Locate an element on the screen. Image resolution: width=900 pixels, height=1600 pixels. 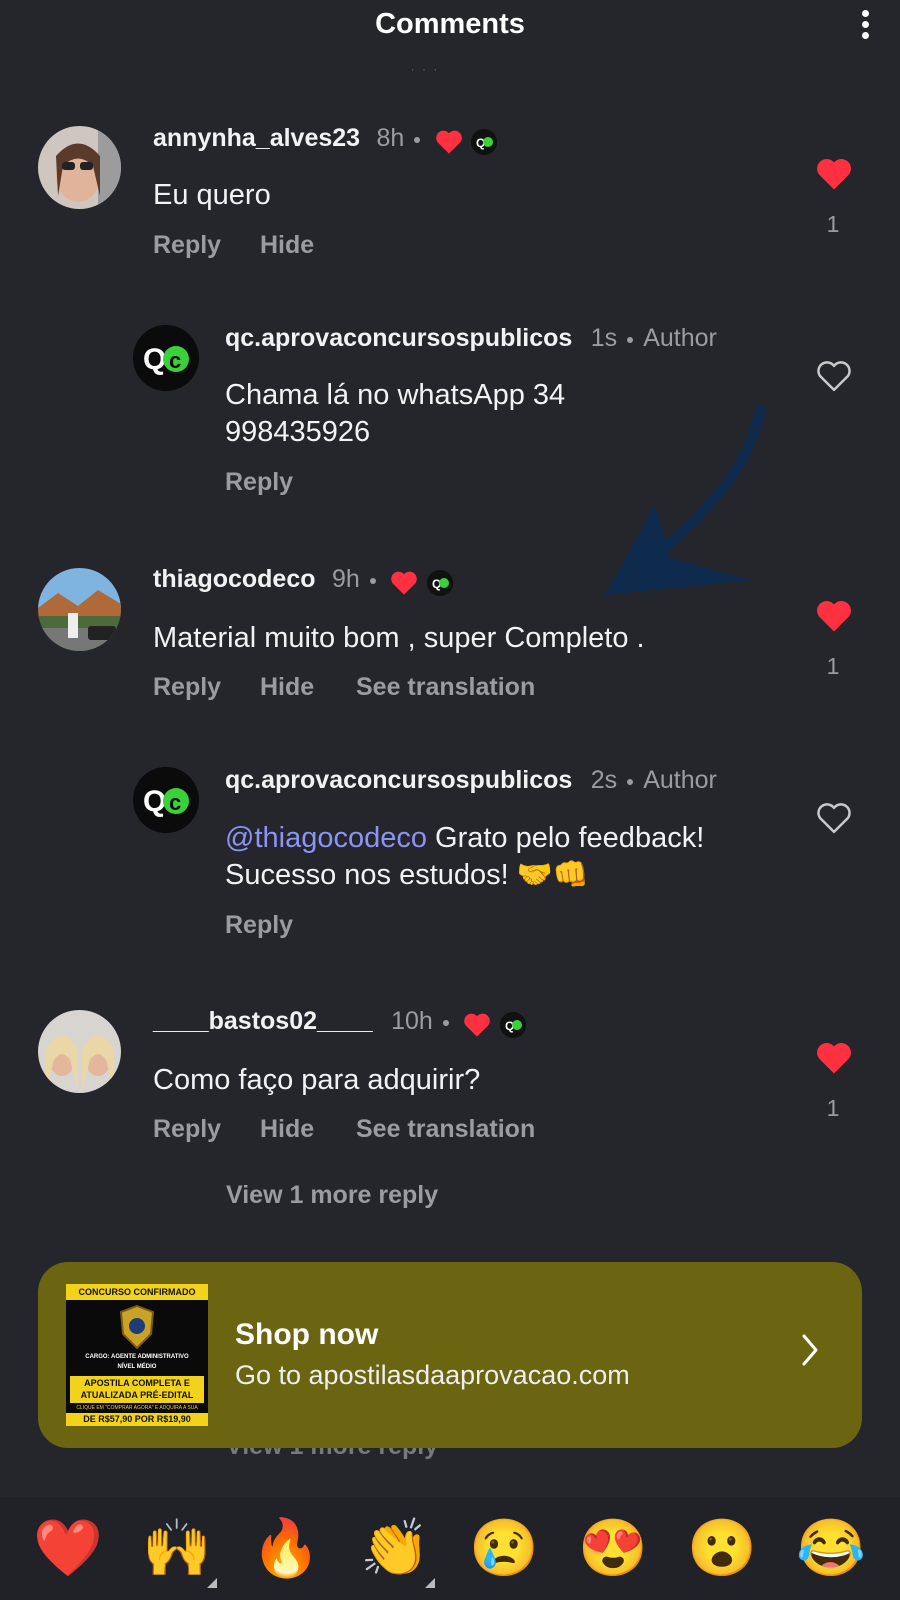
heart-eyes-emoji-icon: 😍 is located at coordinates (613, 1548).